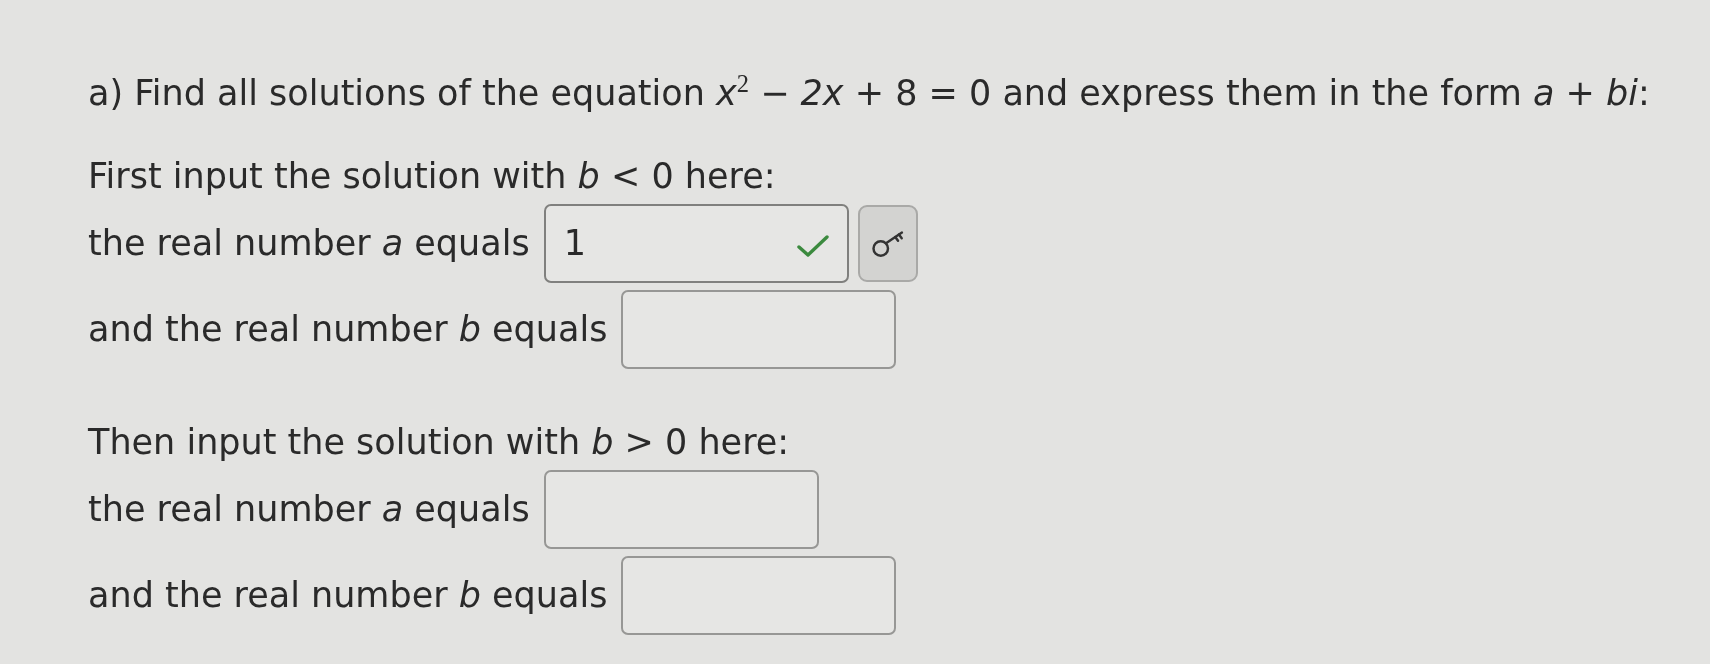 This screenshot has height=664, width=1710. I want to click on prompt-text: First input the solution with b < 0 here:, so click(432, 176).